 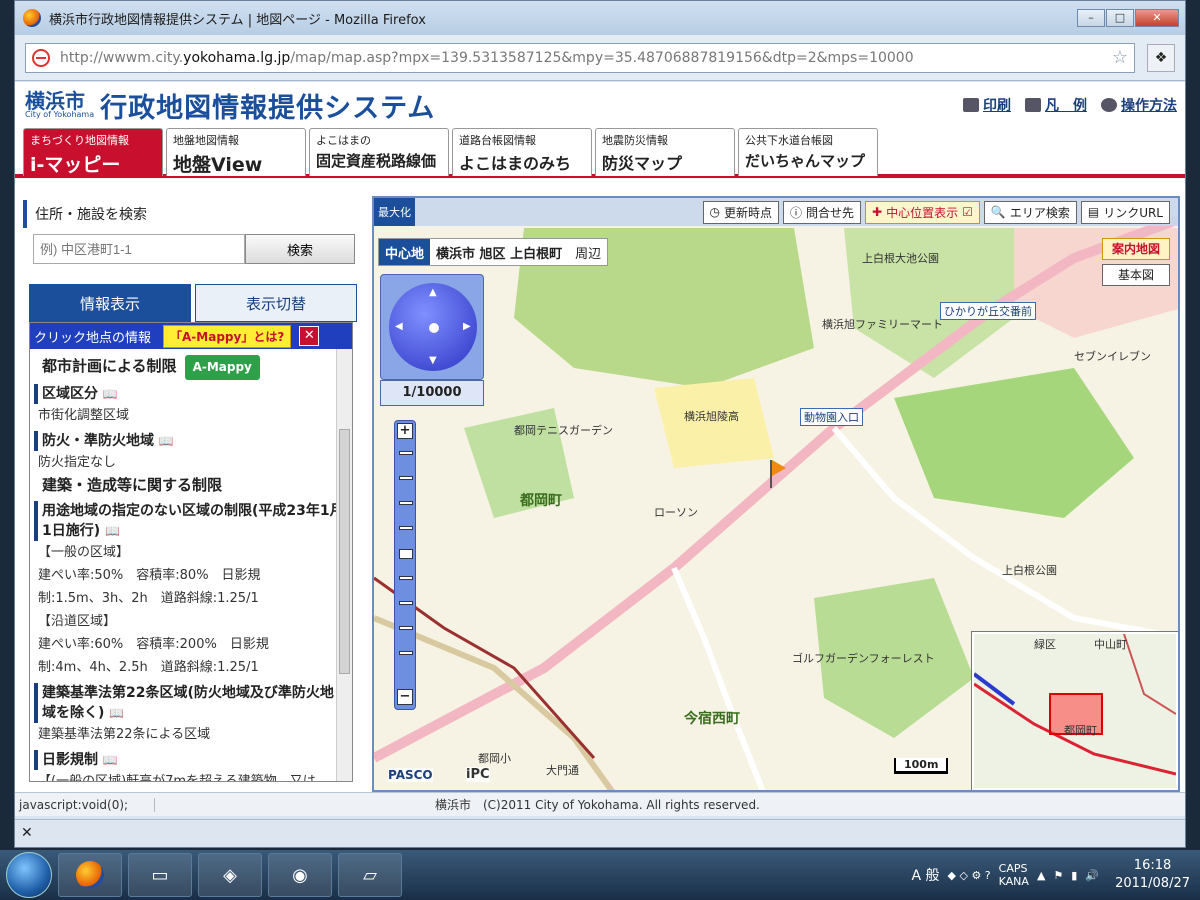 I want to click on overview-minimap: 緑区 中山町 都岡町, so click(x=1074, y=710).